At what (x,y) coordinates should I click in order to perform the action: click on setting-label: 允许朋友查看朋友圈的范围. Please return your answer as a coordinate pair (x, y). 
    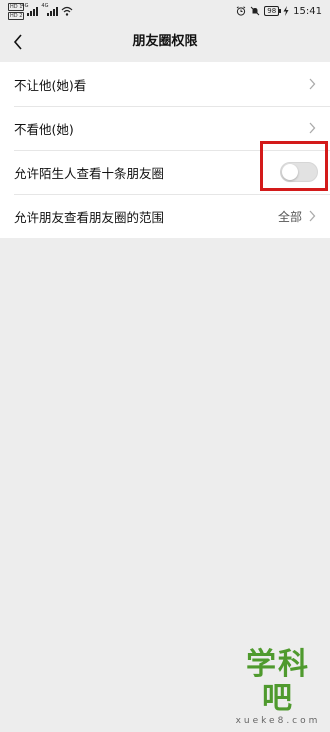
    Looking at the image, I should click on (89, 217).